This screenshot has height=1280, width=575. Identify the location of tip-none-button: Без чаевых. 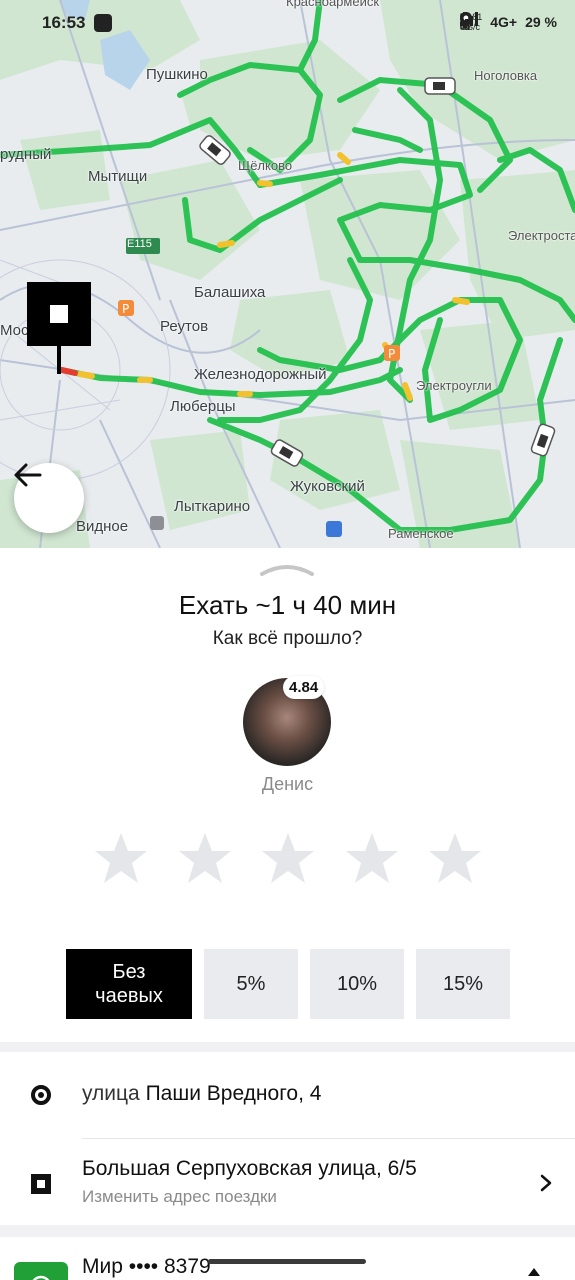
(129, 984).